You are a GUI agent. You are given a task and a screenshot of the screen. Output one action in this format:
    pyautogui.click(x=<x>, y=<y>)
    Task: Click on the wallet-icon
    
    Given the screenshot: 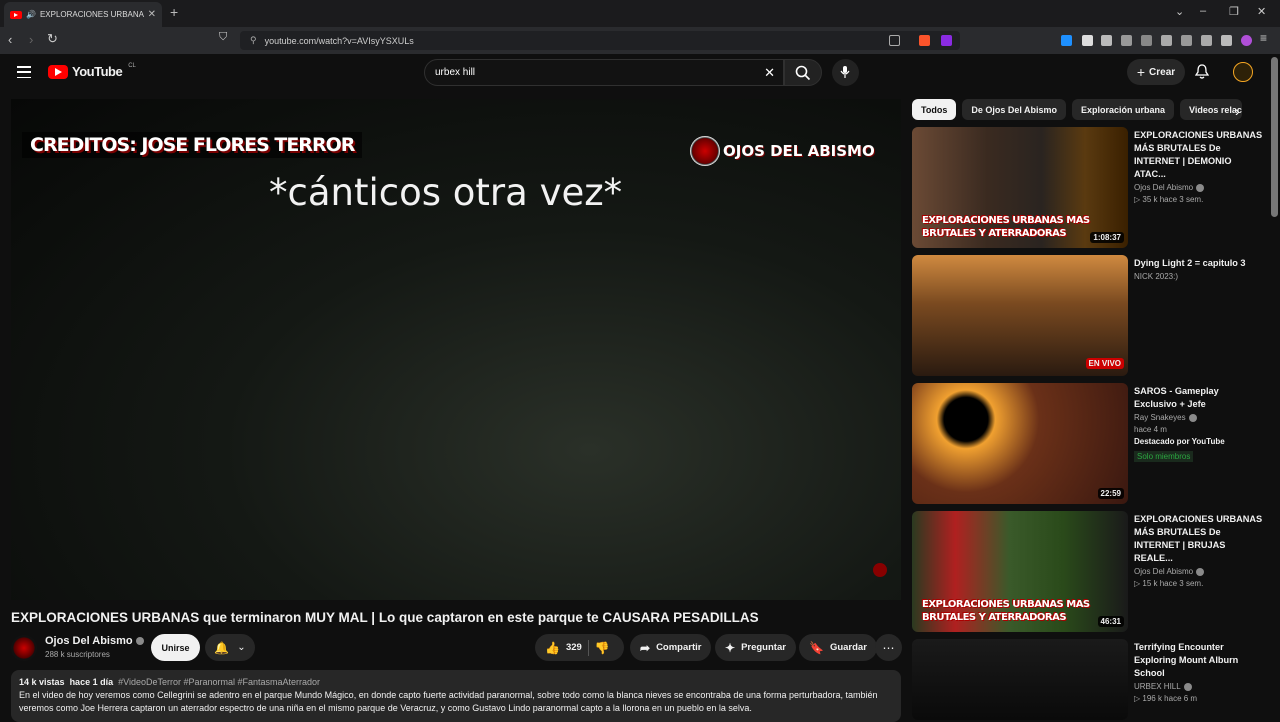 What is the action you would take?
    pyautogui.click(x=1186, y=40)
    